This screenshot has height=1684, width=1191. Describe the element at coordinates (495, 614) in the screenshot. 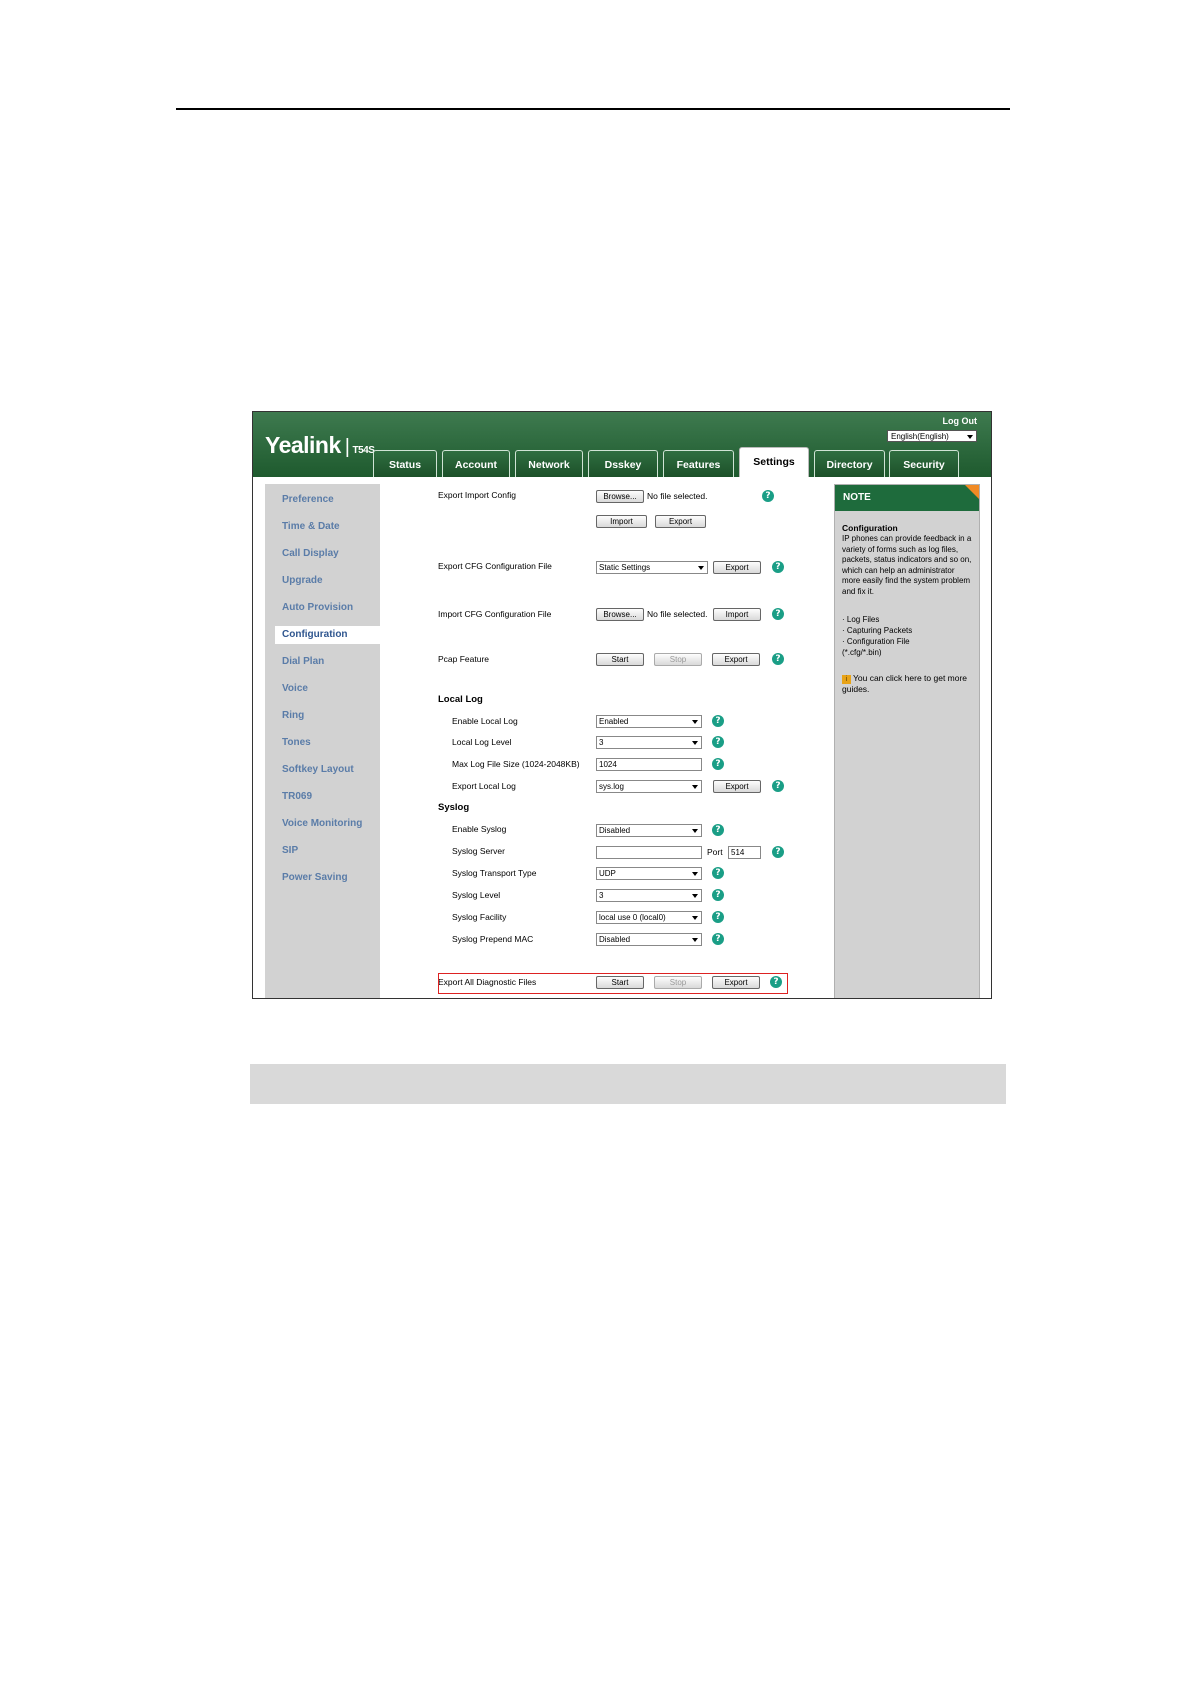

I see `import-cfg-label: Import CFG Configuration File` at that location.